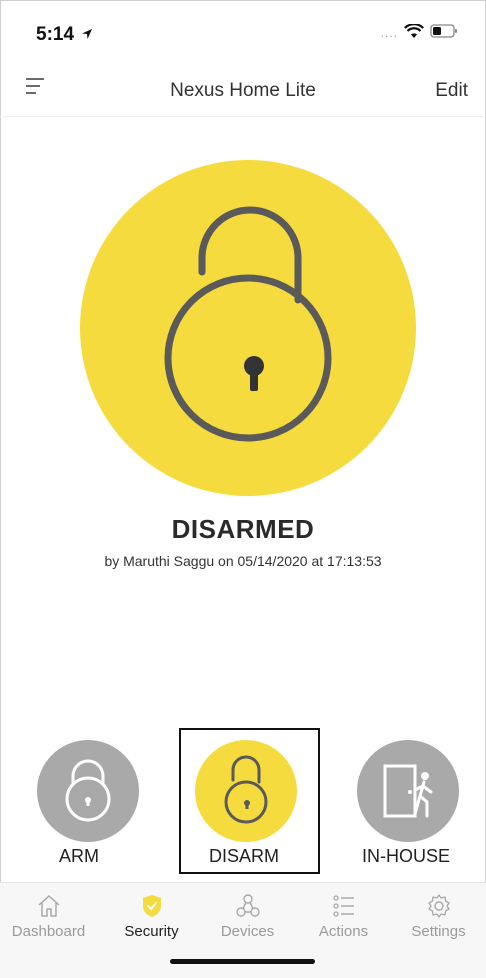 Image resolution: width=486 pixels, height=978 pixels. I want to click on battery-icon, so click(443, 31).